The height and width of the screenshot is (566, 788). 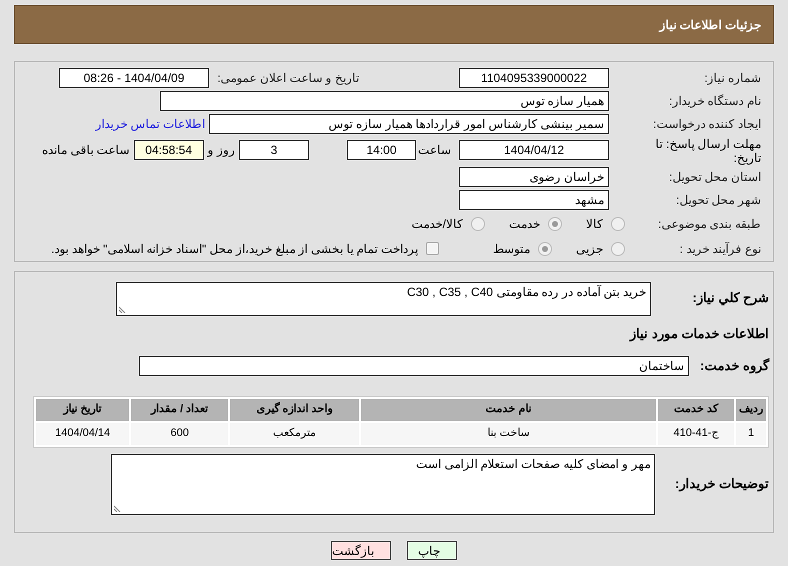 I want to click on section-title: اطلاعات خدمات مورد نیاز, so click(x=698, y=334).